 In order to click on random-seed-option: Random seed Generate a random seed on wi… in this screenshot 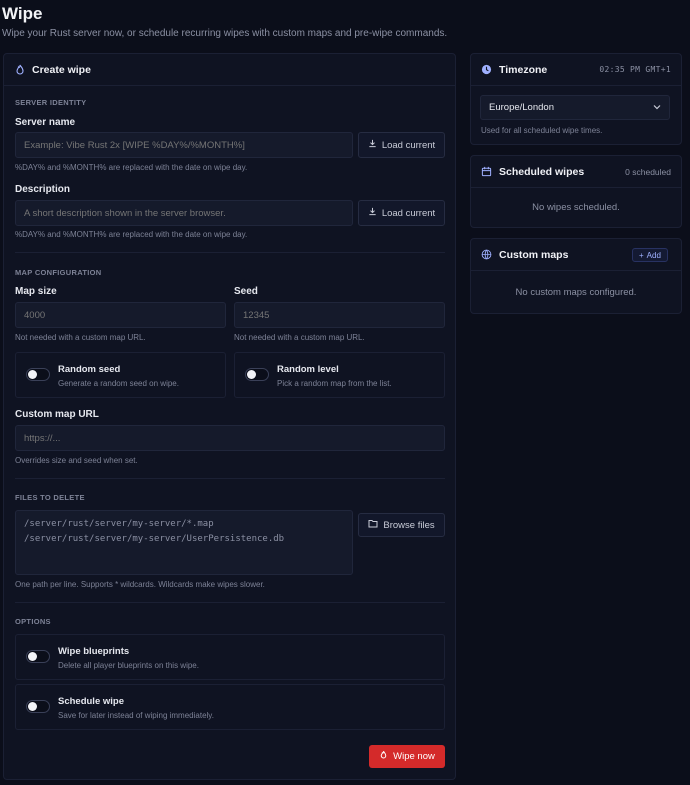, I will do `click(120, 375)`.